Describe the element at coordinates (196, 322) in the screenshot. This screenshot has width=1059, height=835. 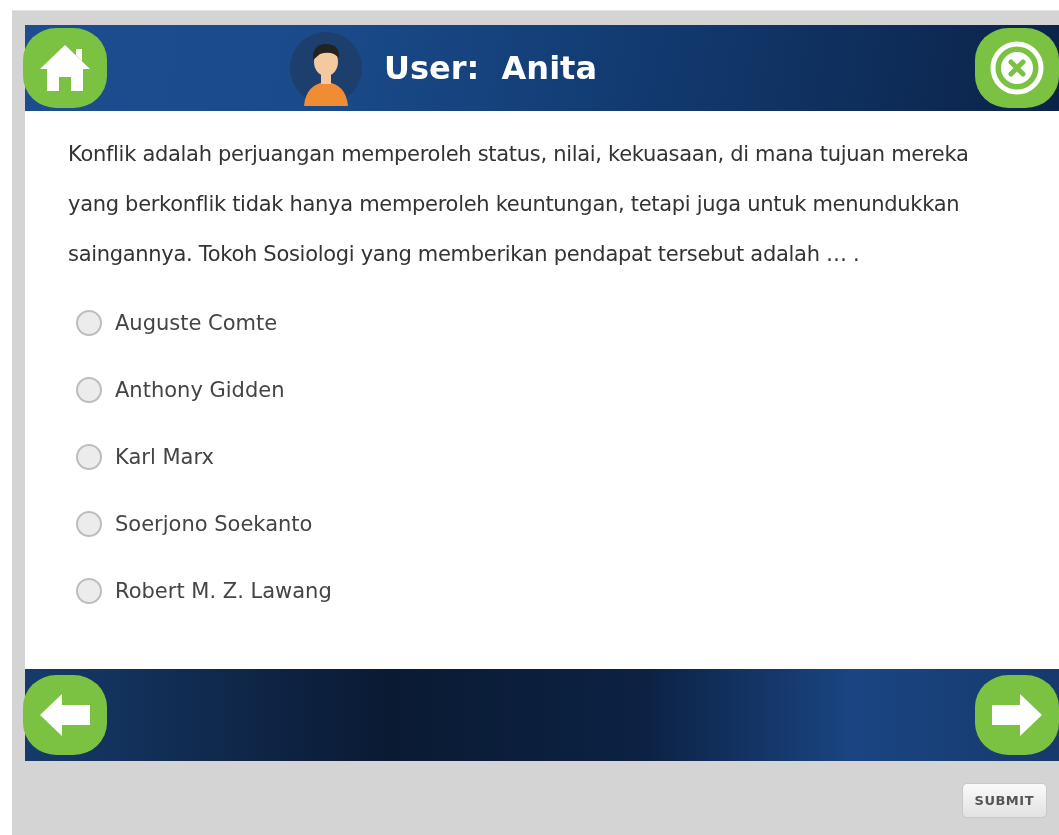
I see `option-label: Auguste Comte` at that location.